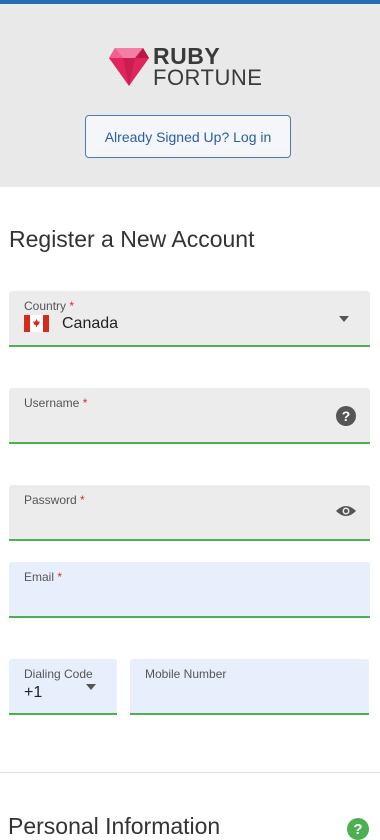 This screenshot has width=380, height=840. I want to click on username-label: Username *, so click(56, 403).